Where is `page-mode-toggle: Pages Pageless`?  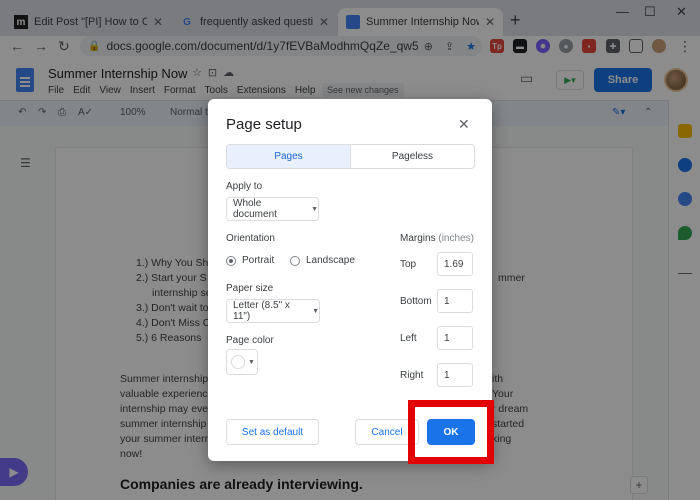 page-mode-toggle: Pages Pageless is located at coordinates (350, 156).